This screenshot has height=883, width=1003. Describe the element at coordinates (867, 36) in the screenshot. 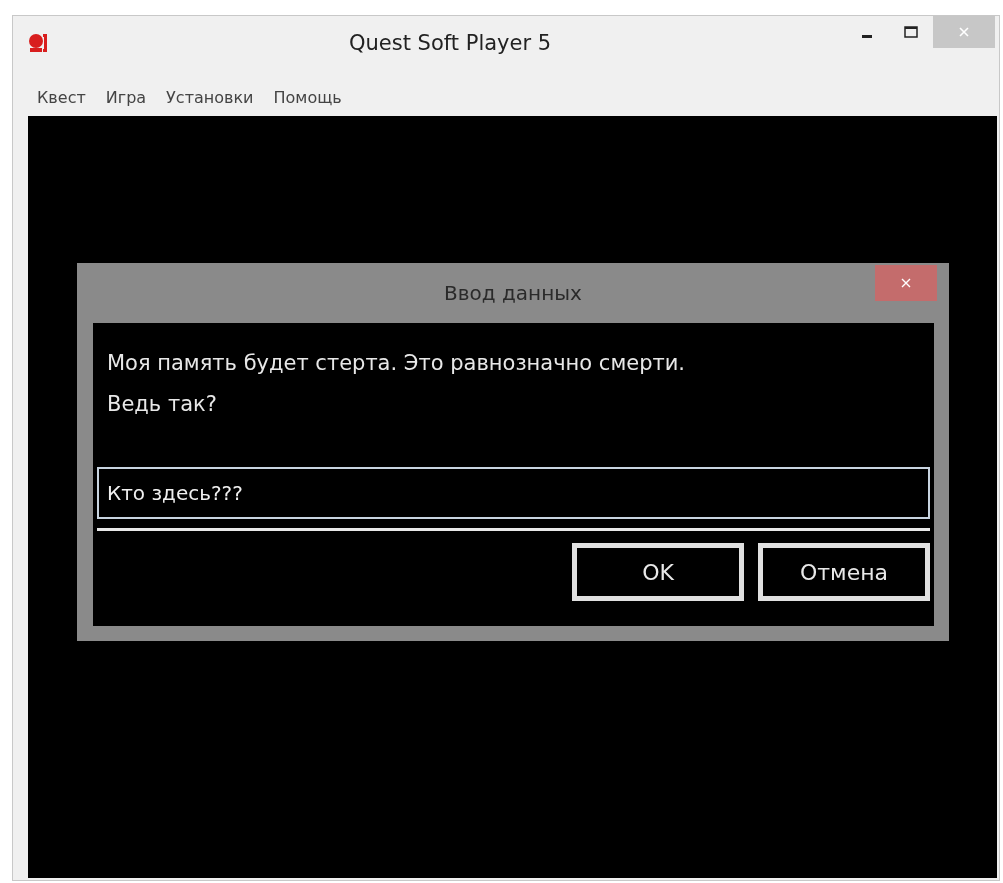

I see `minimize-icon` at that location.